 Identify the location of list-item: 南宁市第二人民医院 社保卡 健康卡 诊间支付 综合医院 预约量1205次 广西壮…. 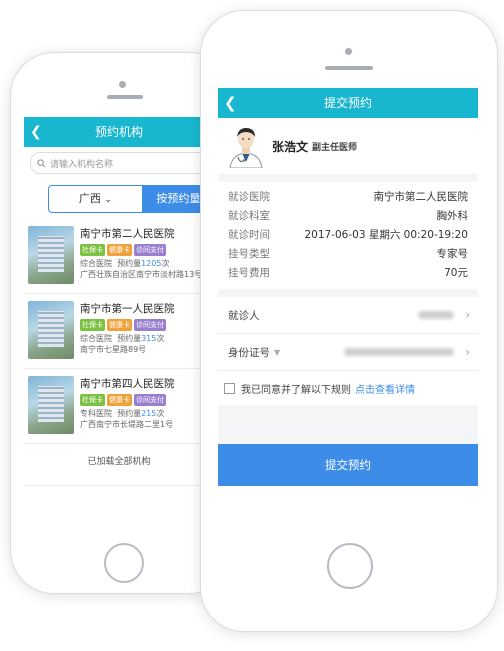
(119, 256).